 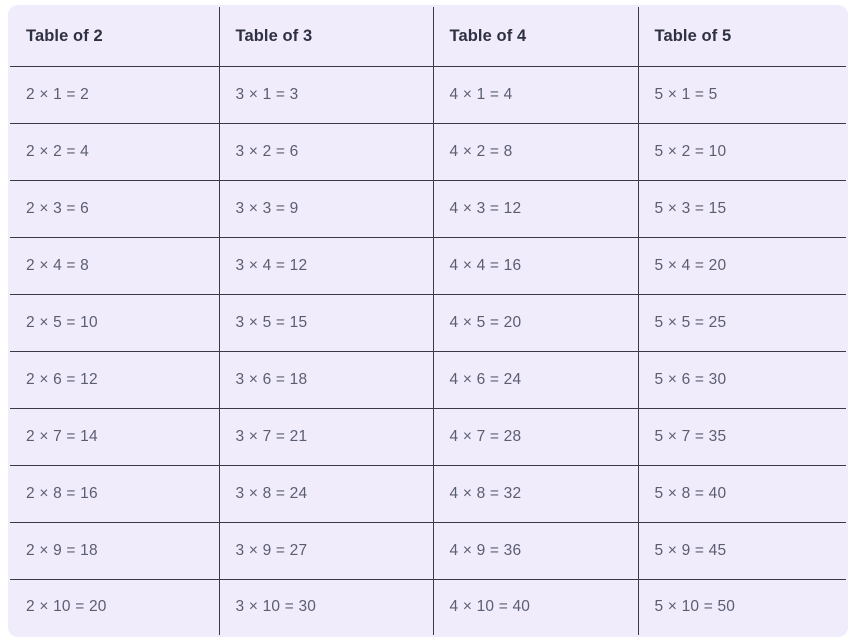 I want to click on table-cell: 5 × 7 = 35, so click(x=741, y=436).